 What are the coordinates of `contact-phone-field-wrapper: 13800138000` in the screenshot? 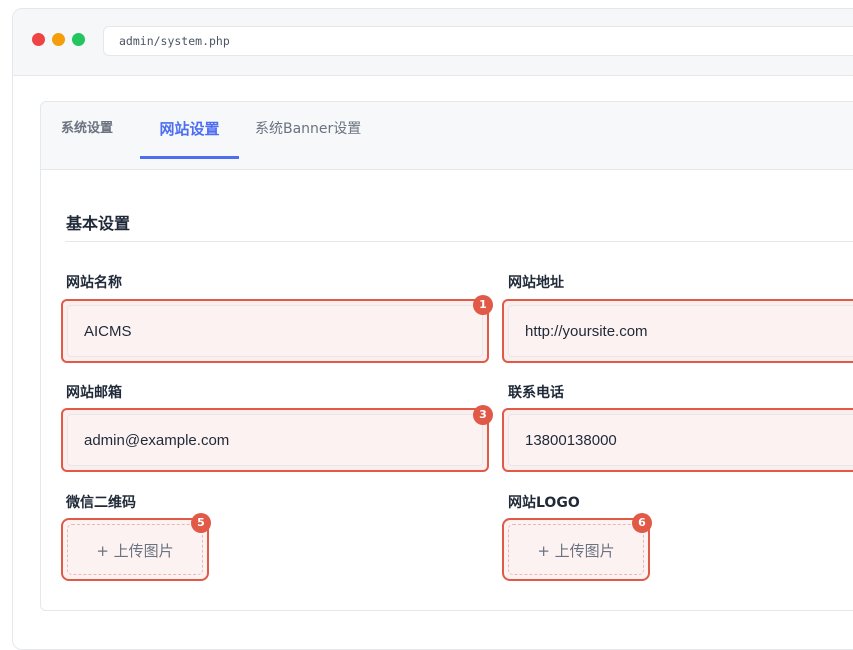 It's located at (677, 440).